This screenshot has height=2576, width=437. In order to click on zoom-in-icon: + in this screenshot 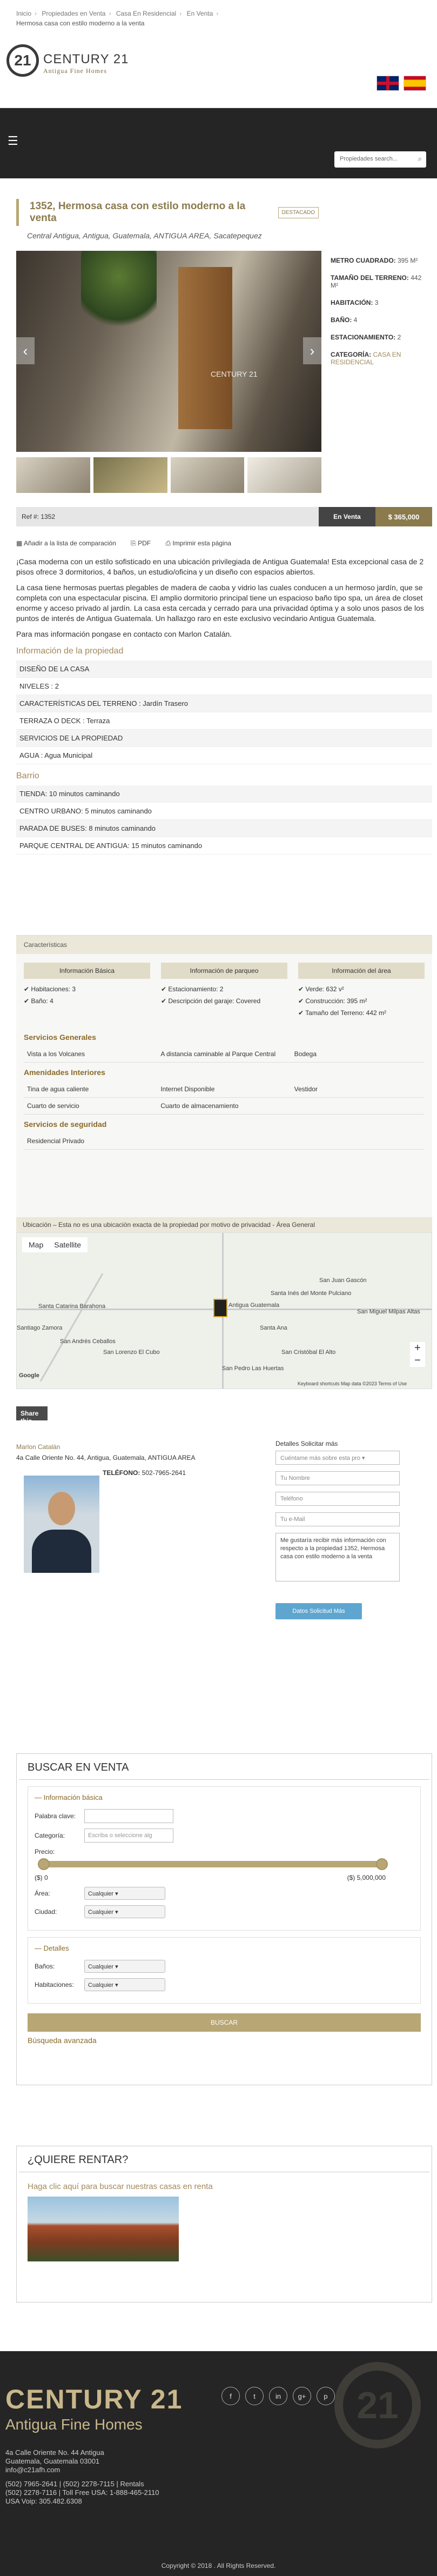, I will do `click(417, 1348)`.